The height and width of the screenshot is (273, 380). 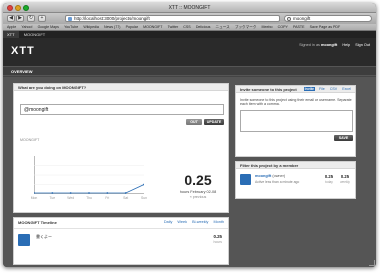 What do you see at coordinates (122, 109) in the screenshot?
I see `status-input: @moongift` at bounding box center [122, 109].